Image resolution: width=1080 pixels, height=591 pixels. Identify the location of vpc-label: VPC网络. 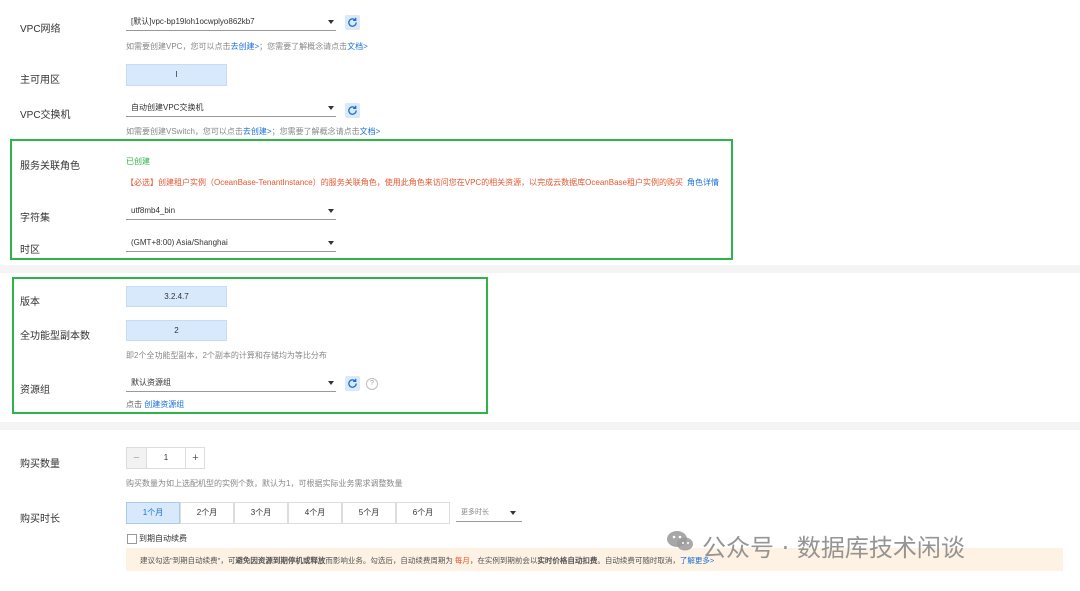
(40, 29).